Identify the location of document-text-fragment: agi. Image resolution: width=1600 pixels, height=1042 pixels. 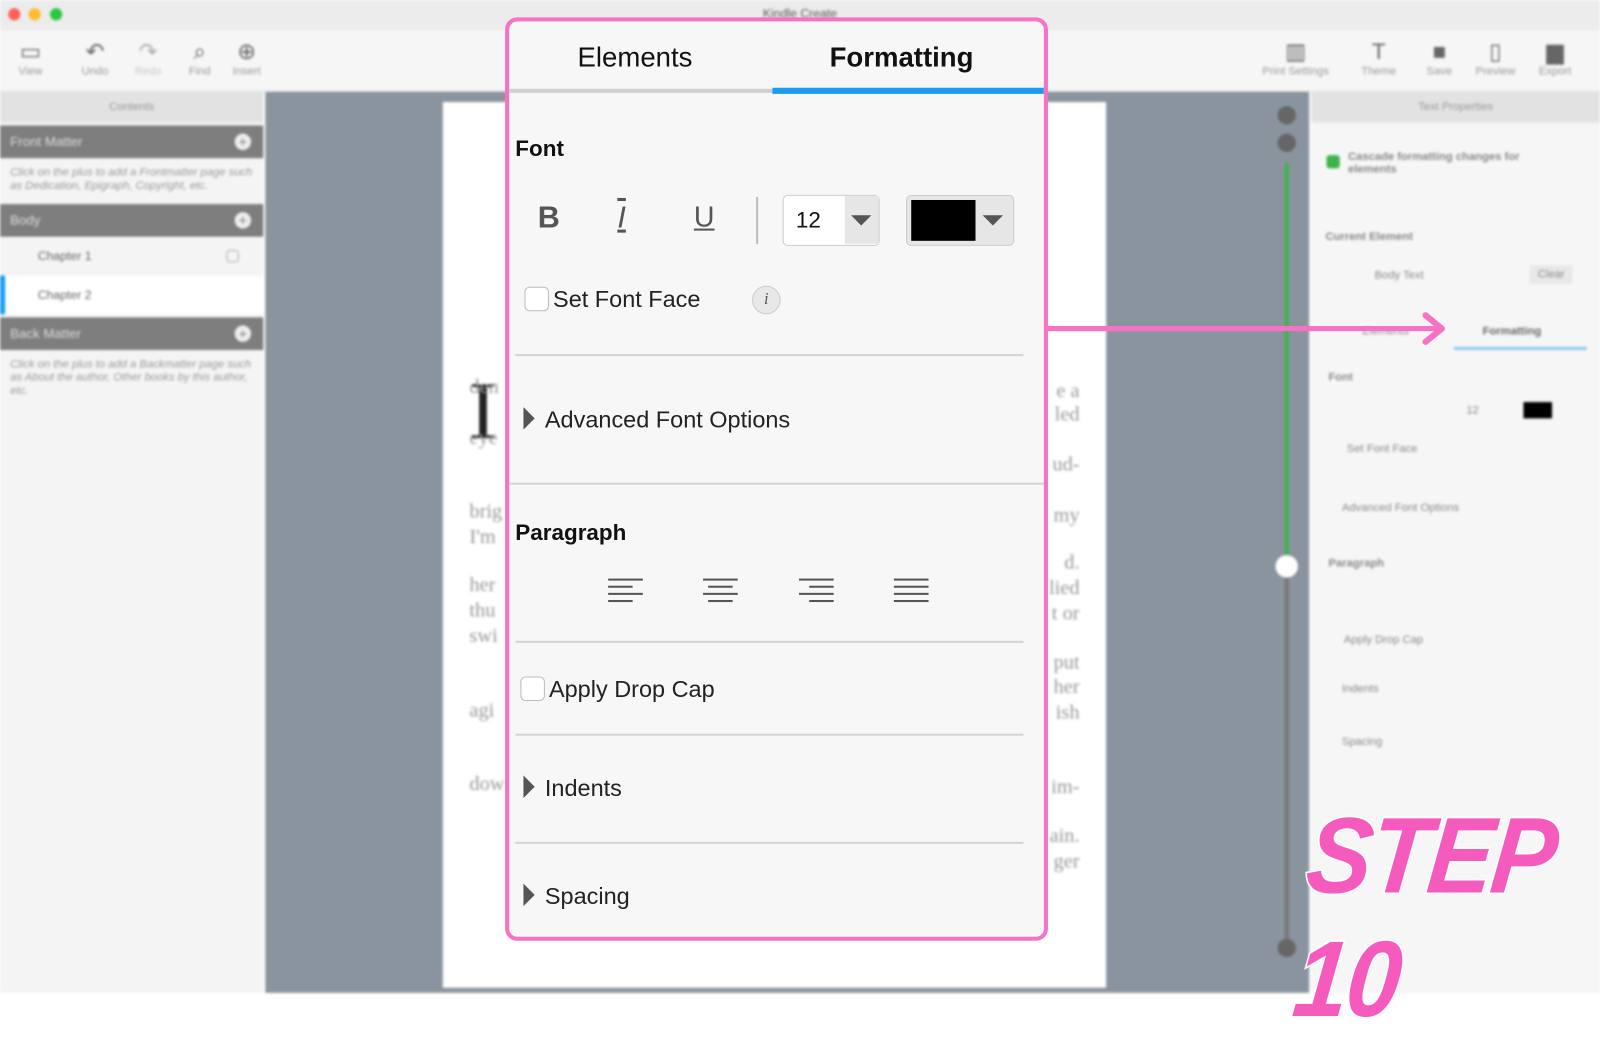
(482, 710).